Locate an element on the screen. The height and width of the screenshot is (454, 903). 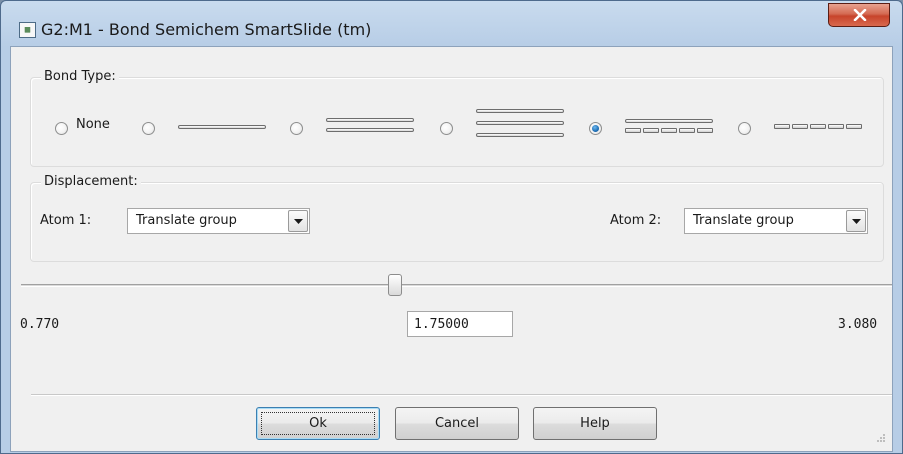
atom1-select: Translate group is located at coordinates (218, 221).